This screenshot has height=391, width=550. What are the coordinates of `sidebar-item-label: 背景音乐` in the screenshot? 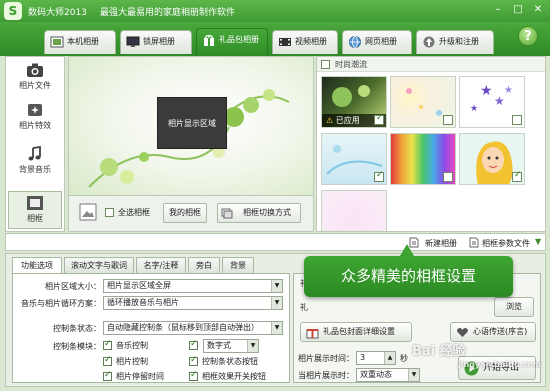 It's located at (35, 169).